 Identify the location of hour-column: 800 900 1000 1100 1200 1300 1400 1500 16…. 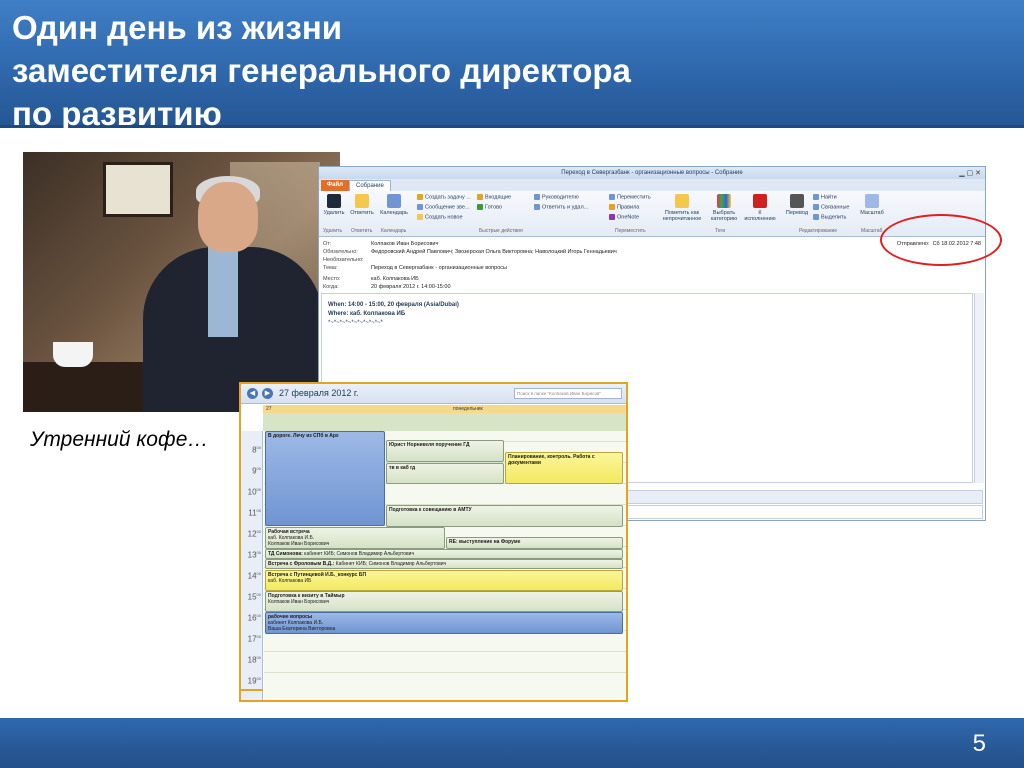
(252, 565).